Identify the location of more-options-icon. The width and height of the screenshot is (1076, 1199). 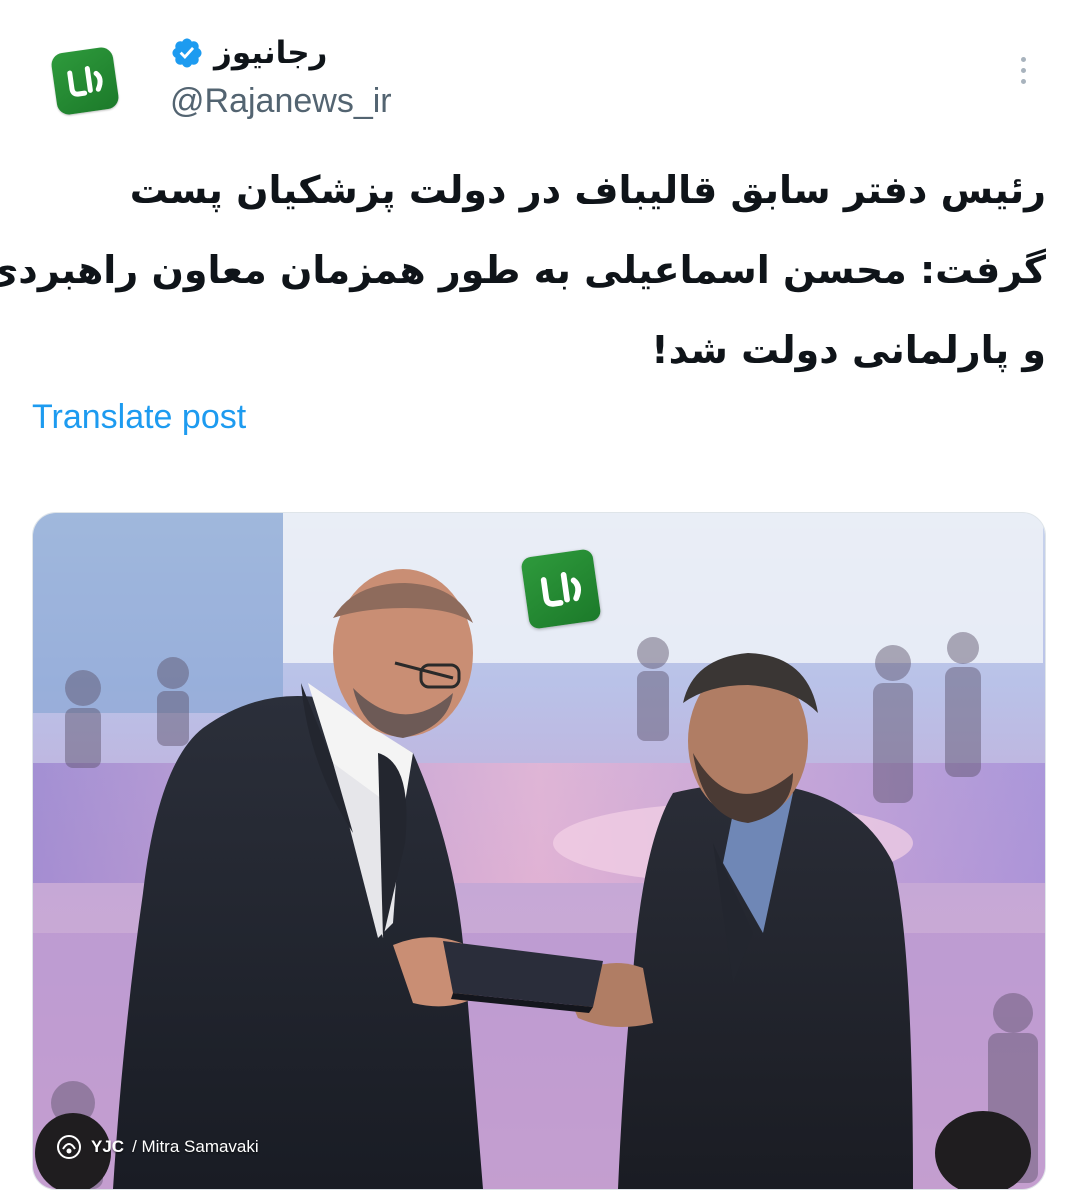
(1023, 70).